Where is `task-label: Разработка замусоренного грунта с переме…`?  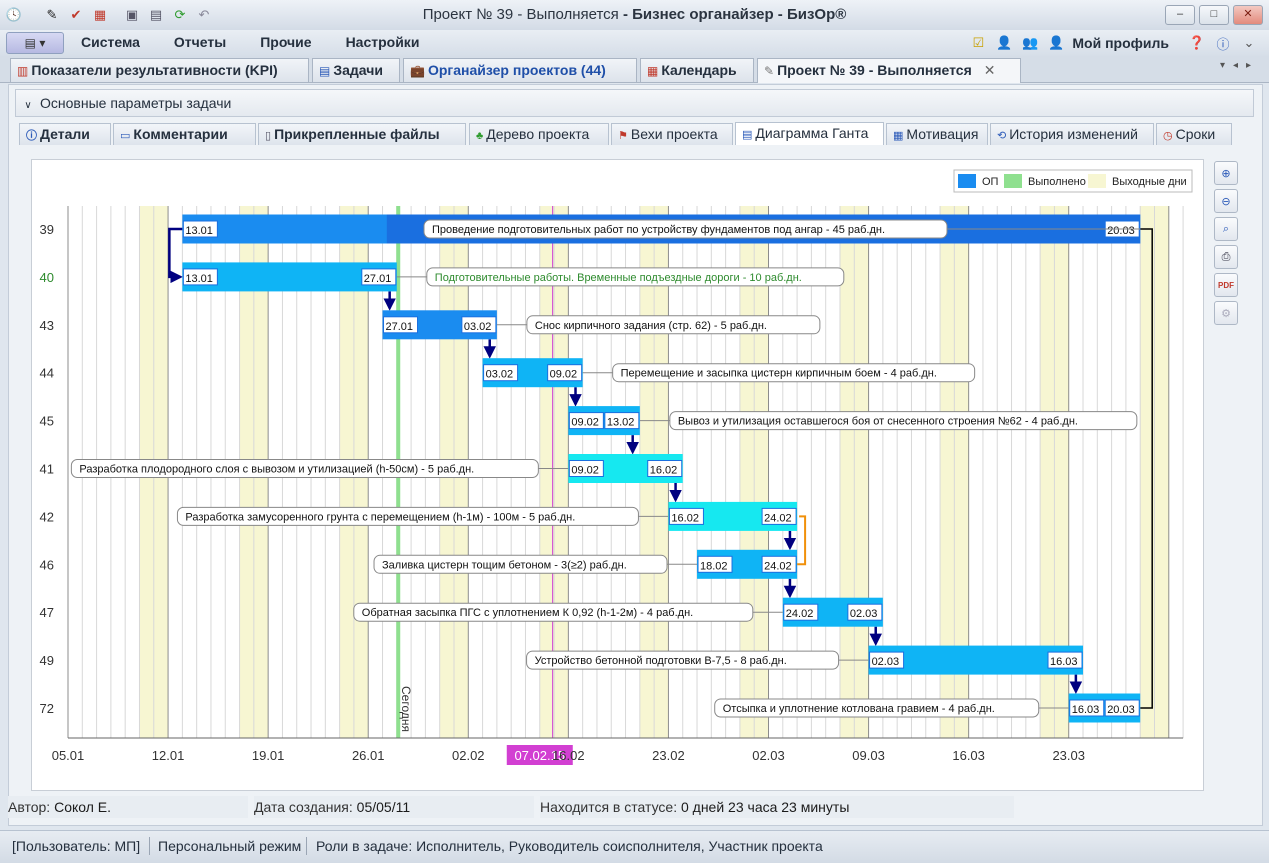
task-label: Разработка замусоренного грунта с переме… is located at coordinates (380, 517).